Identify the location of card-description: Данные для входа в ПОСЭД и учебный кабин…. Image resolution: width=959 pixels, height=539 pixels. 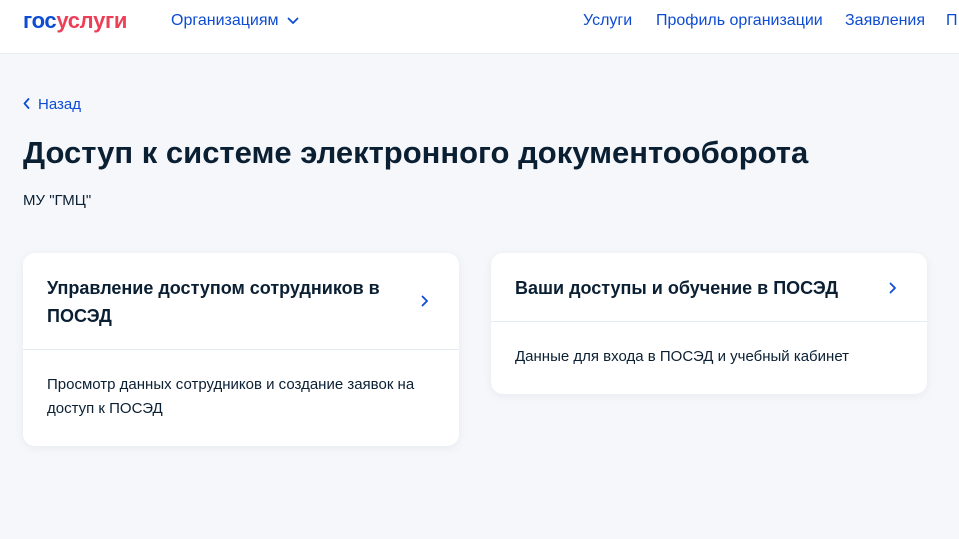
(682, 356).